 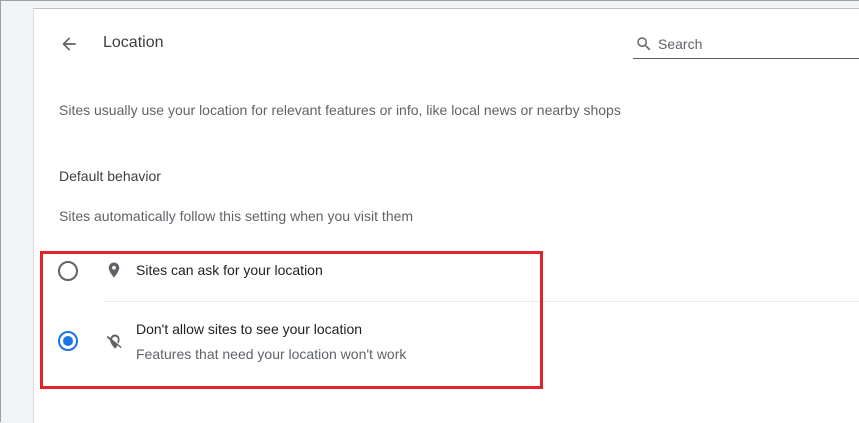 I want to click on option-label: Sites can ask for your location, so click(x=229, y=270).